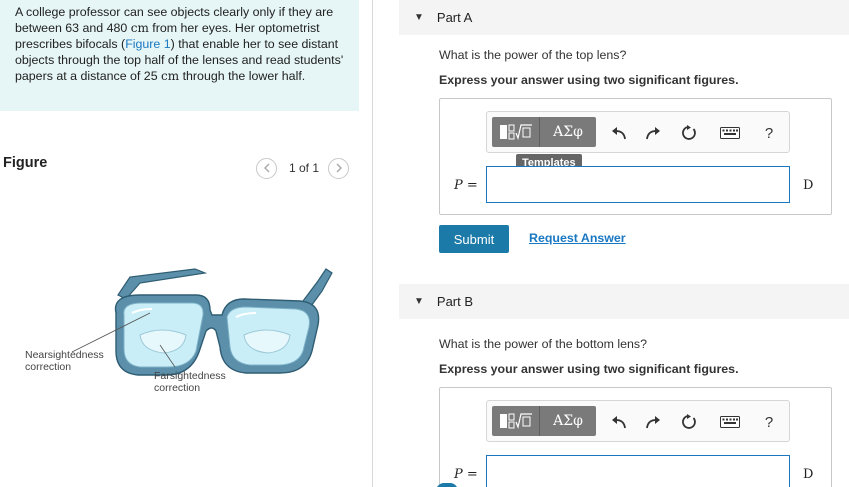 The image size is (849, 487). I want to click on pager-count: 1 of 1, so click(304, 168).